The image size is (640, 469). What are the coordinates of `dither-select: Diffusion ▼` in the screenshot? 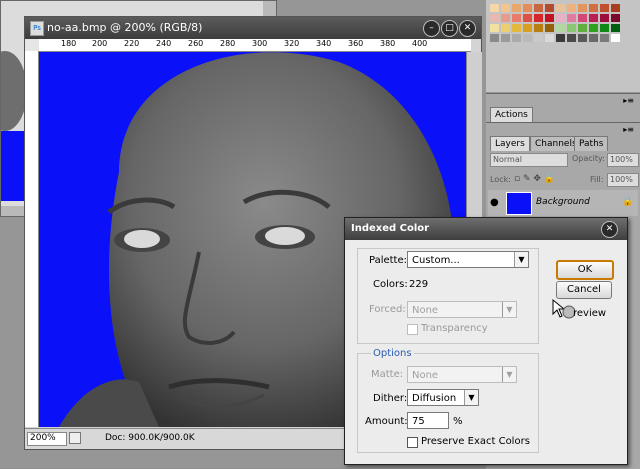 It's located at (443, 397).